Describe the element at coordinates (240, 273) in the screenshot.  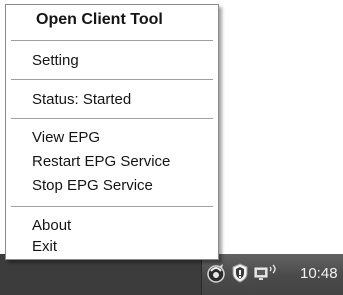
I see `shield-icon` at that location.